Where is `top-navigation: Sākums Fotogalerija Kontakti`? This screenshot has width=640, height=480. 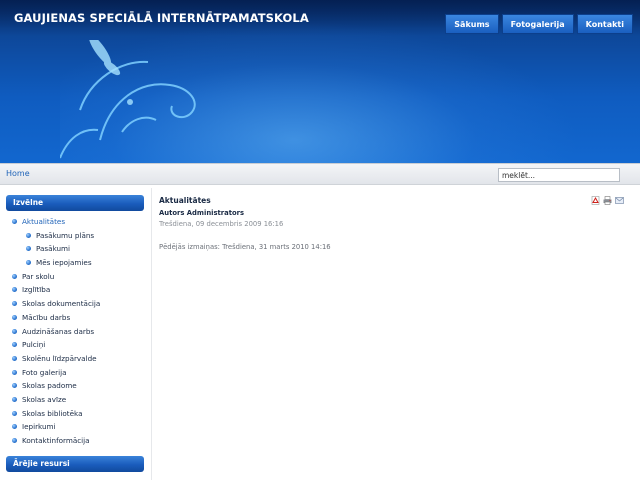 top-navigation: Sākums Fotogalerija Kontakti is located at coordinates (539, 24).